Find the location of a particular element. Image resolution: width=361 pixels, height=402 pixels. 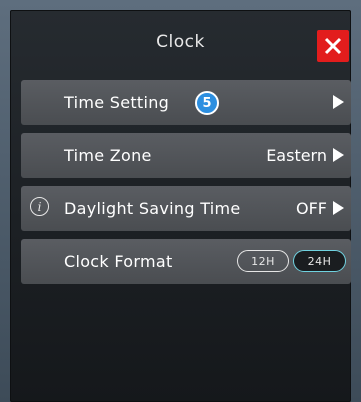

daylight-saving-row: i Daylight Saving Time OFF is located at coordinates (186, 208).